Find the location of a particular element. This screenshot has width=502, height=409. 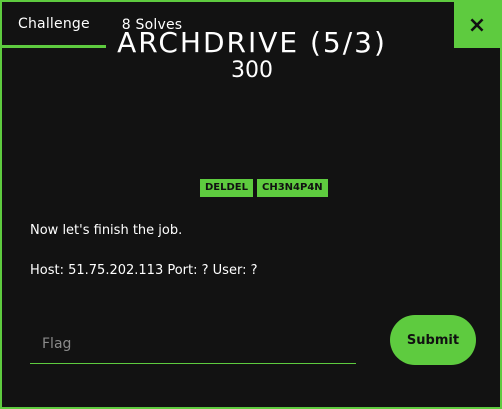

challenge-header: ARCHDRIVE (5/3) 300 is located at coordinates (252, 55).